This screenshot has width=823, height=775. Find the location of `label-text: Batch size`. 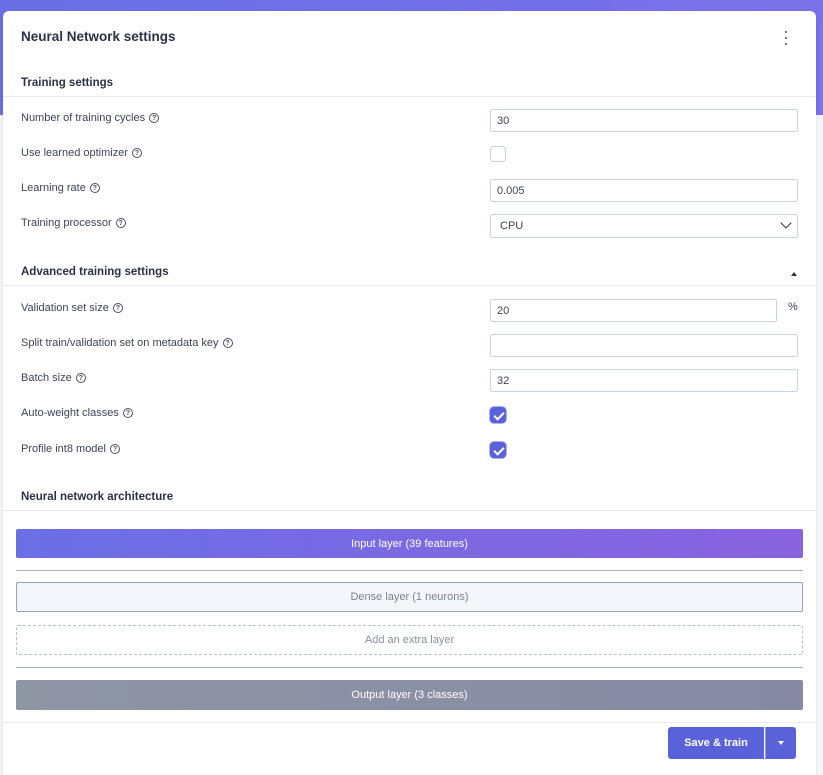

label-text: Batch size is located at coordinates (46, 378).